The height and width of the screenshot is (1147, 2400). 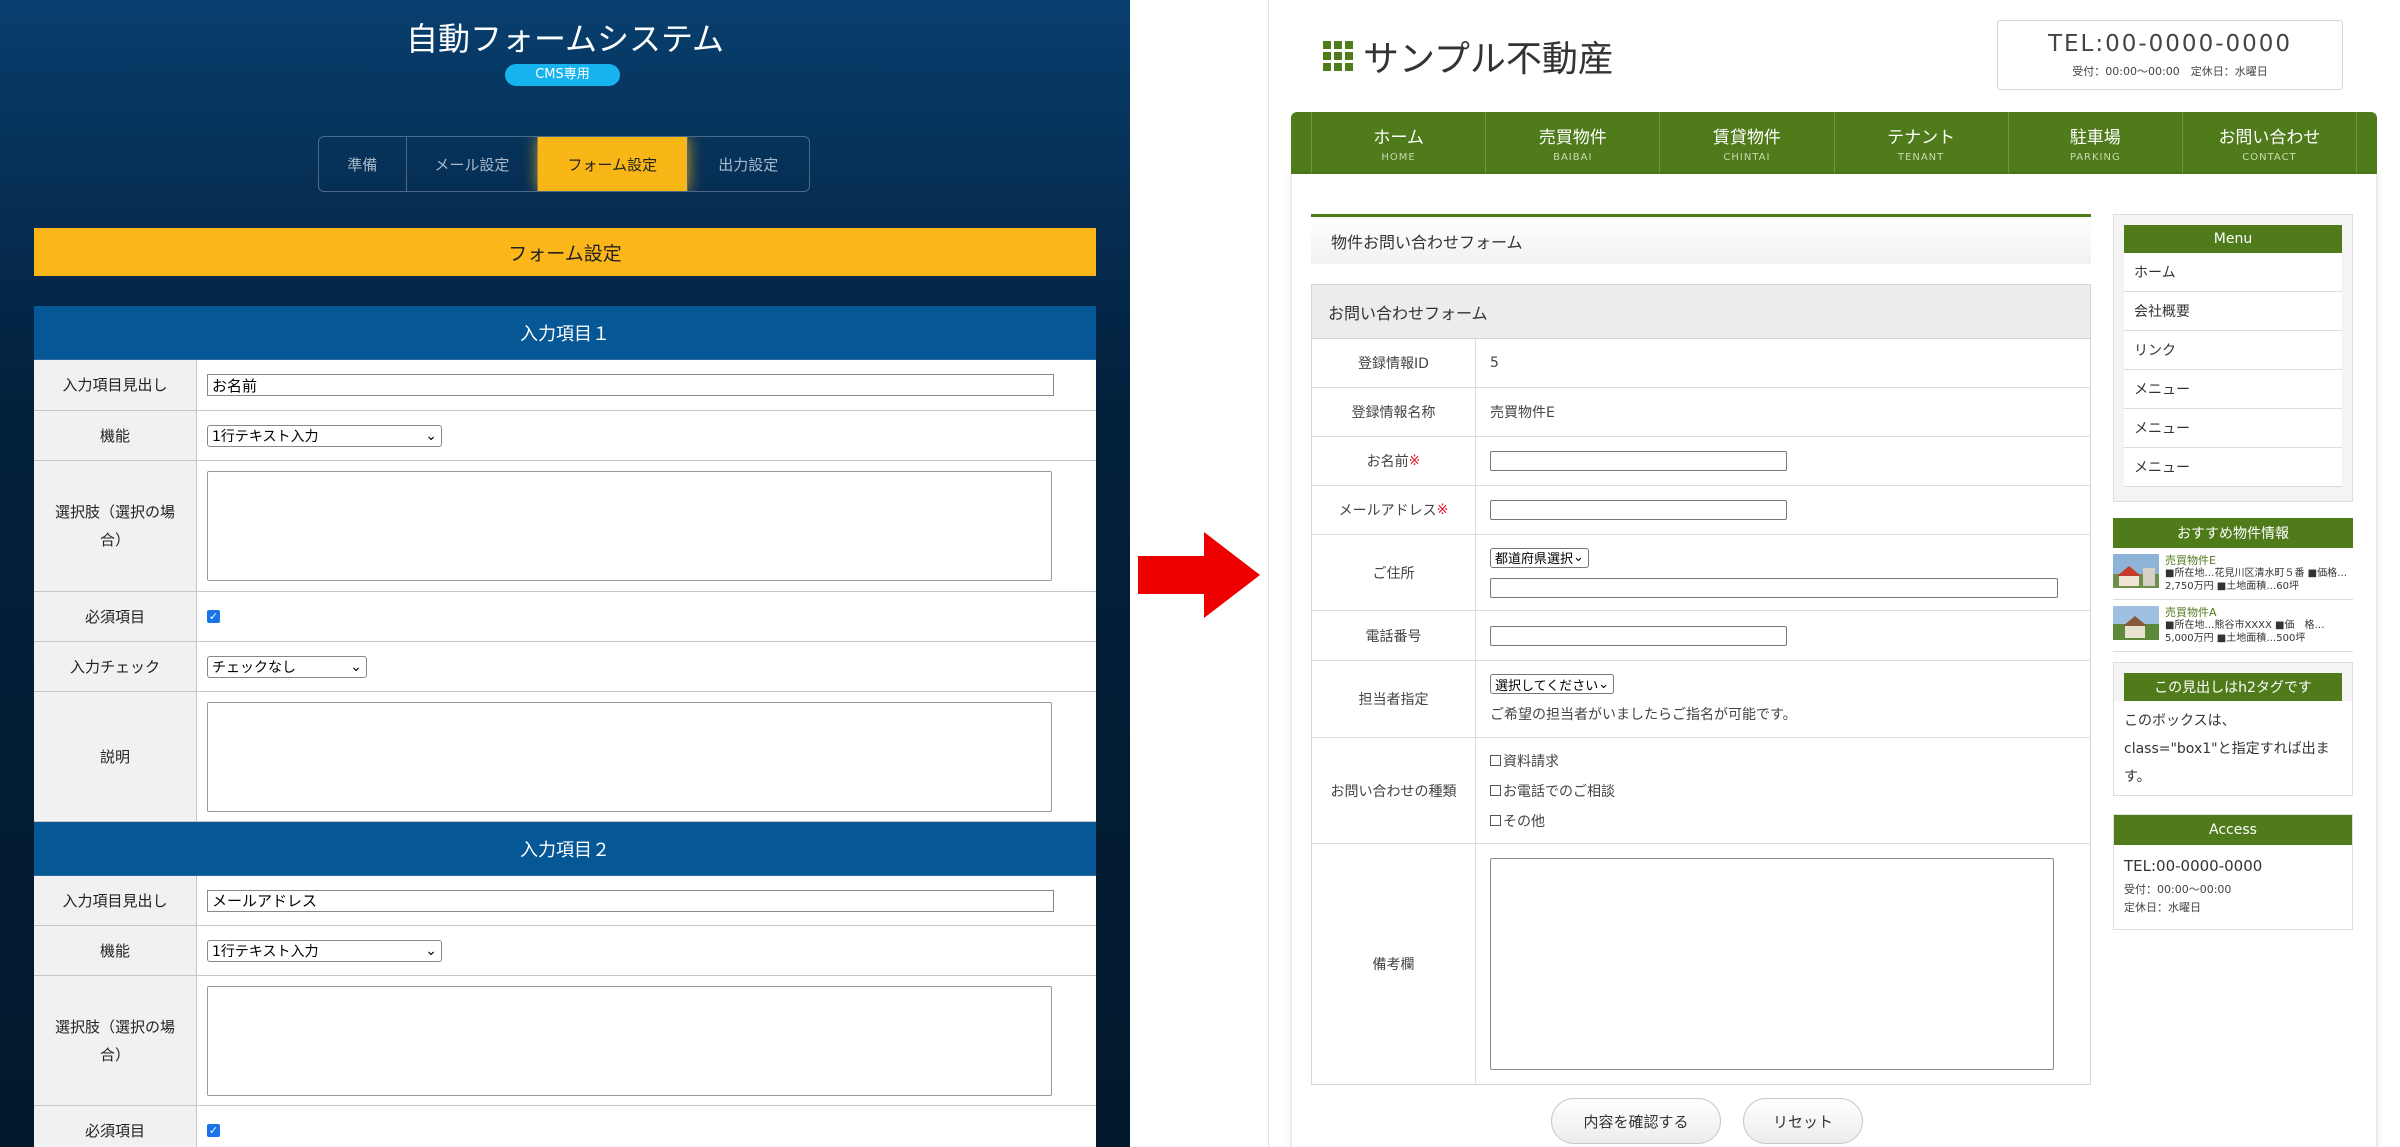 I want to click on editor-row: 入力チェック チェックなし ⌄, so click(x=565, y=667).